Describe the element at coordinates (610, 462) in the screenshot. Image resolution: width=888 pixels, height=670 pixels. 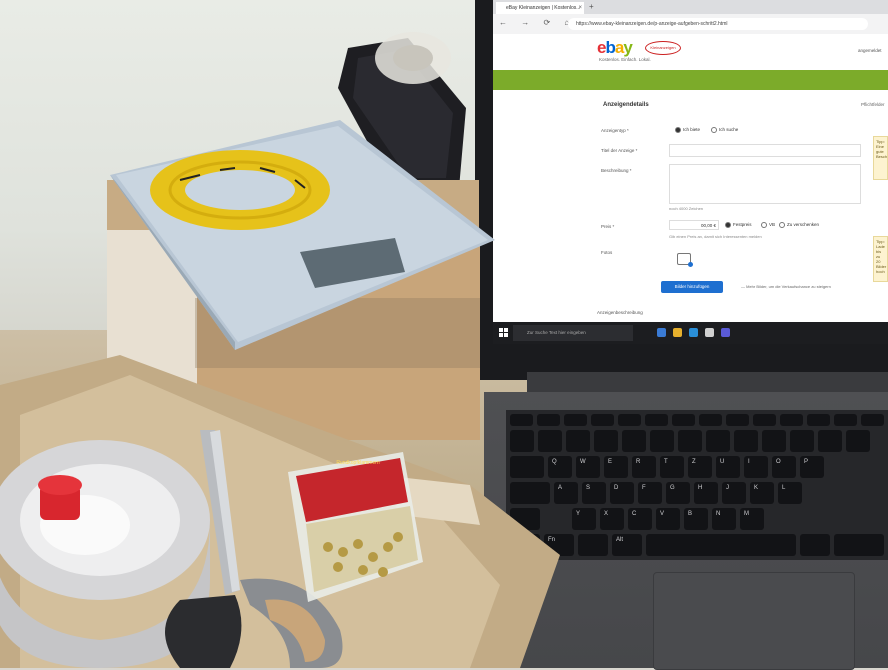
I see `key-label: E` at that location.